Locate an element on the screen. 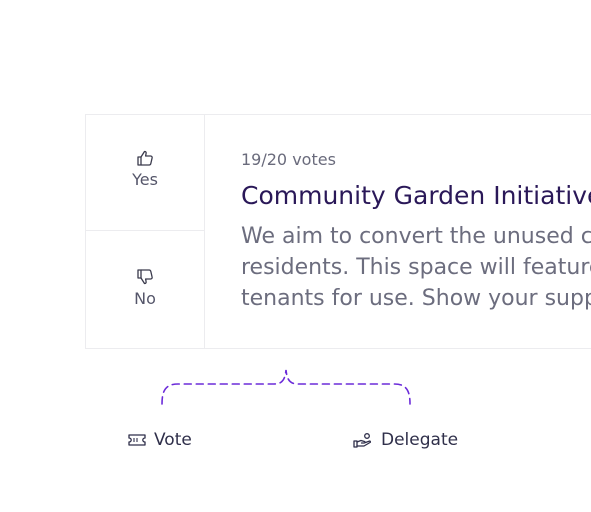 Image resolution: width=591 pixels, height=512 pixels. delegate-action: Delegate is located at coordinates (405, 440).